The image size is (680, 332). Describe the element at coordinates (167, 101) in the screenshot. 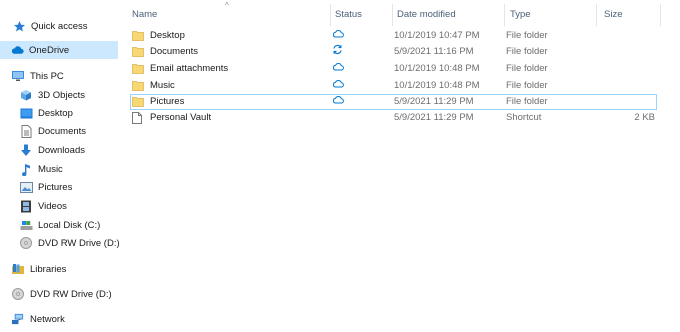

I see `file-name: Pictures` at that location.